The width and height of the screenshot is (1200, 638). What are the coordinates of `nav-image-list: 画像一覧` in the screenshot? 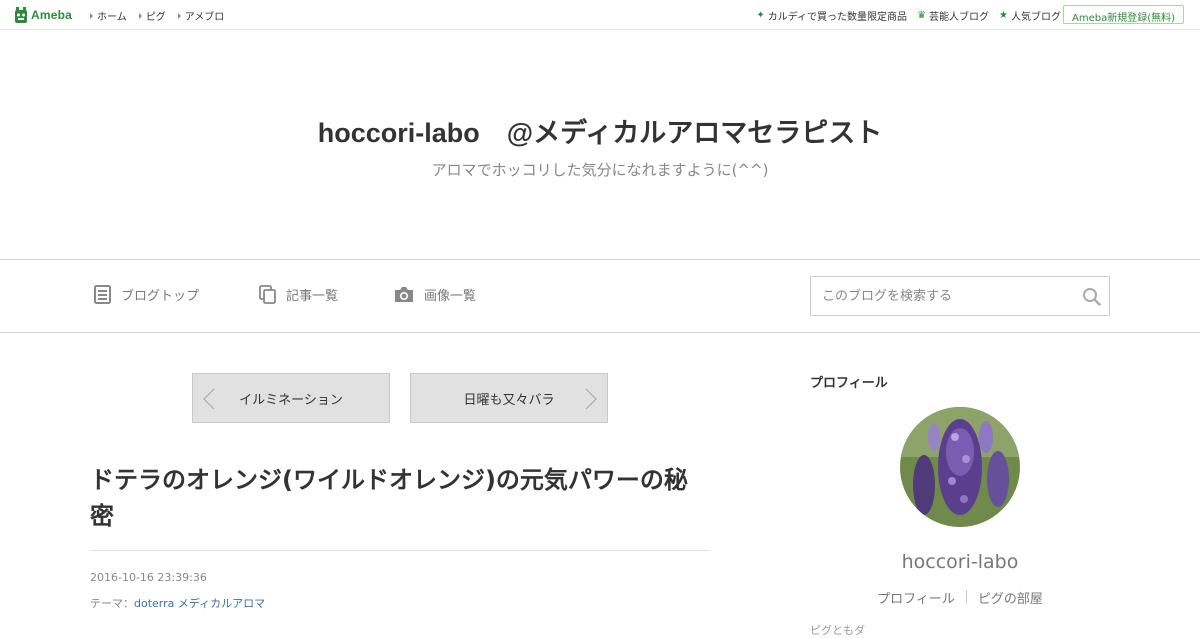 It's located at (435, 294).